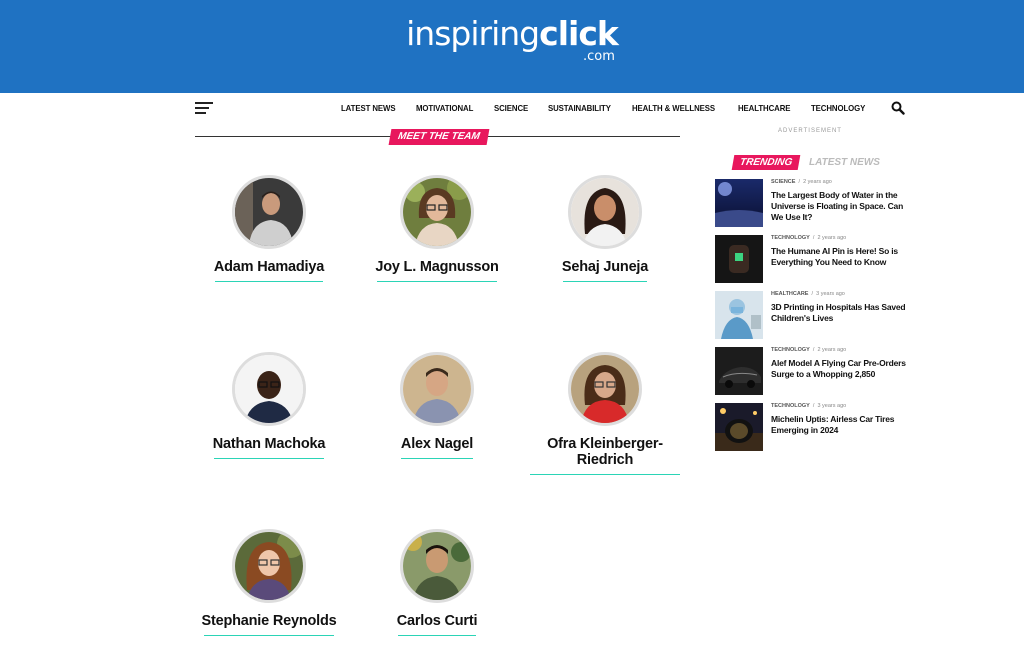 This screenshot has height=667, width=1024. I want to click on site-logo: inspiringclick .com, so click(512, 39).